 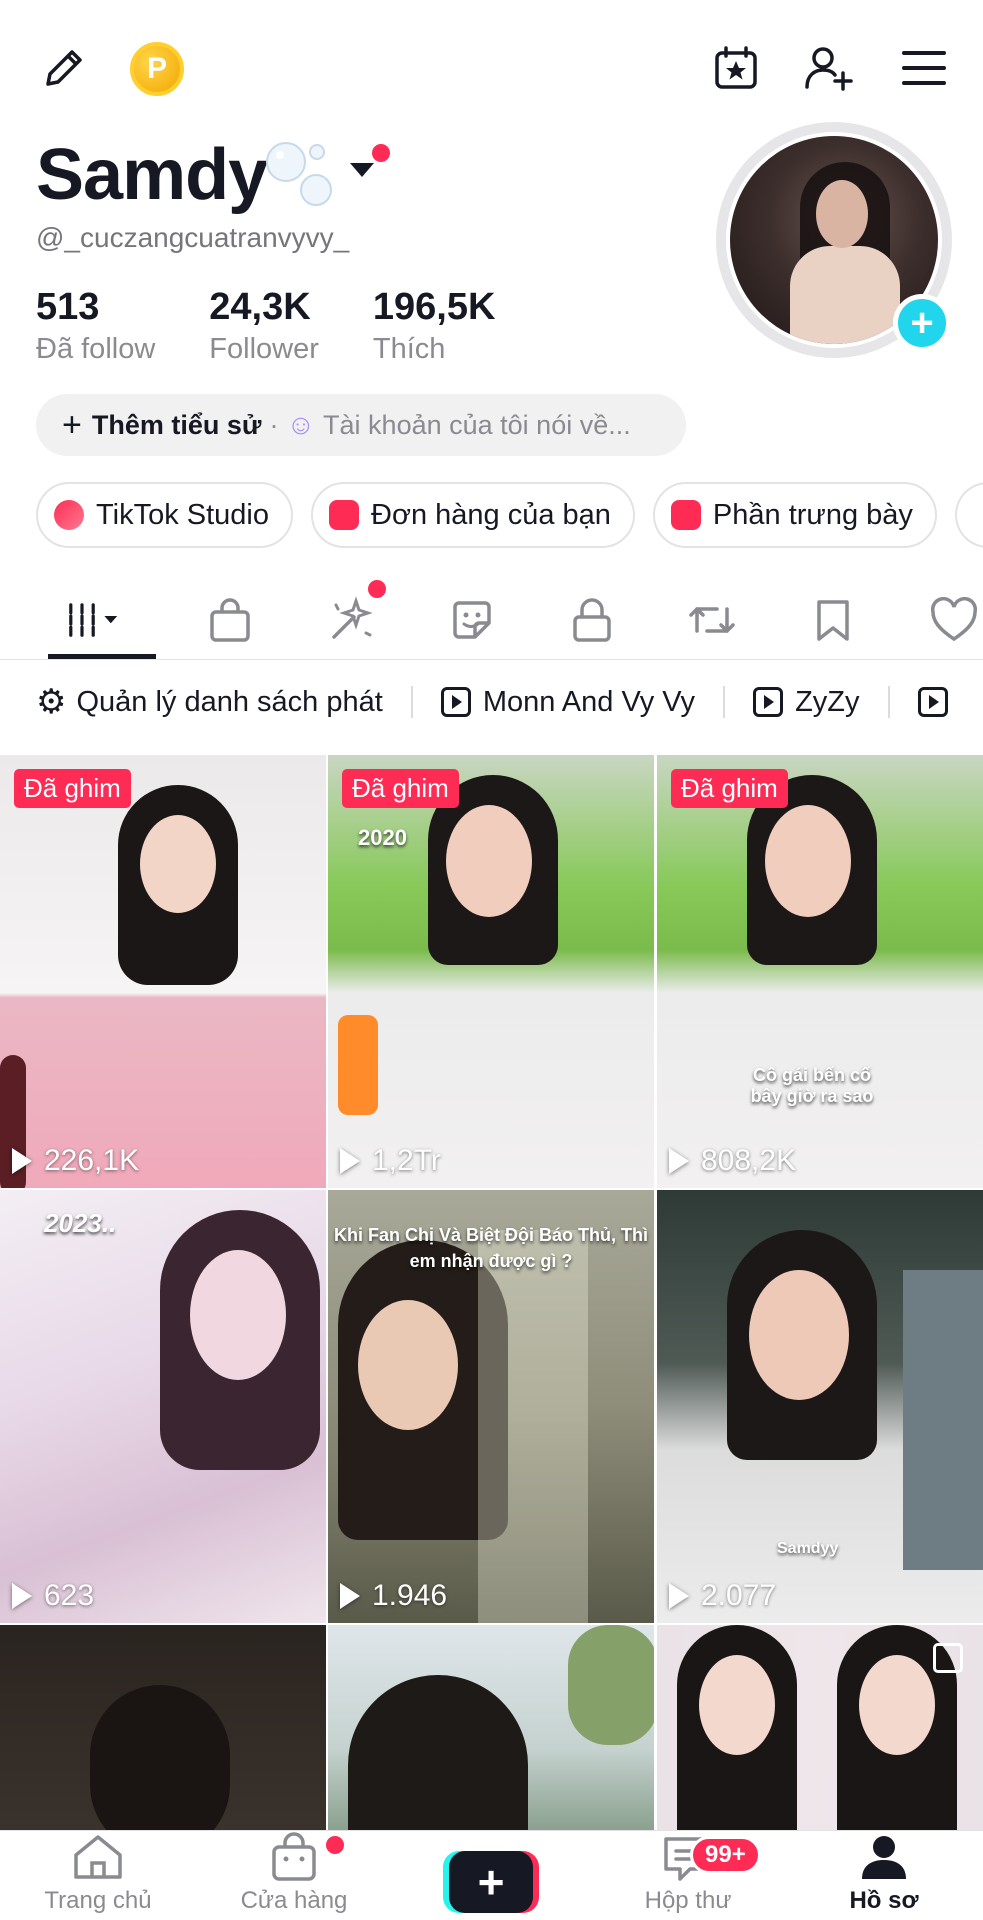 I want to click on stat-likes: 196,5K Thích, so click(x=434, y=326).